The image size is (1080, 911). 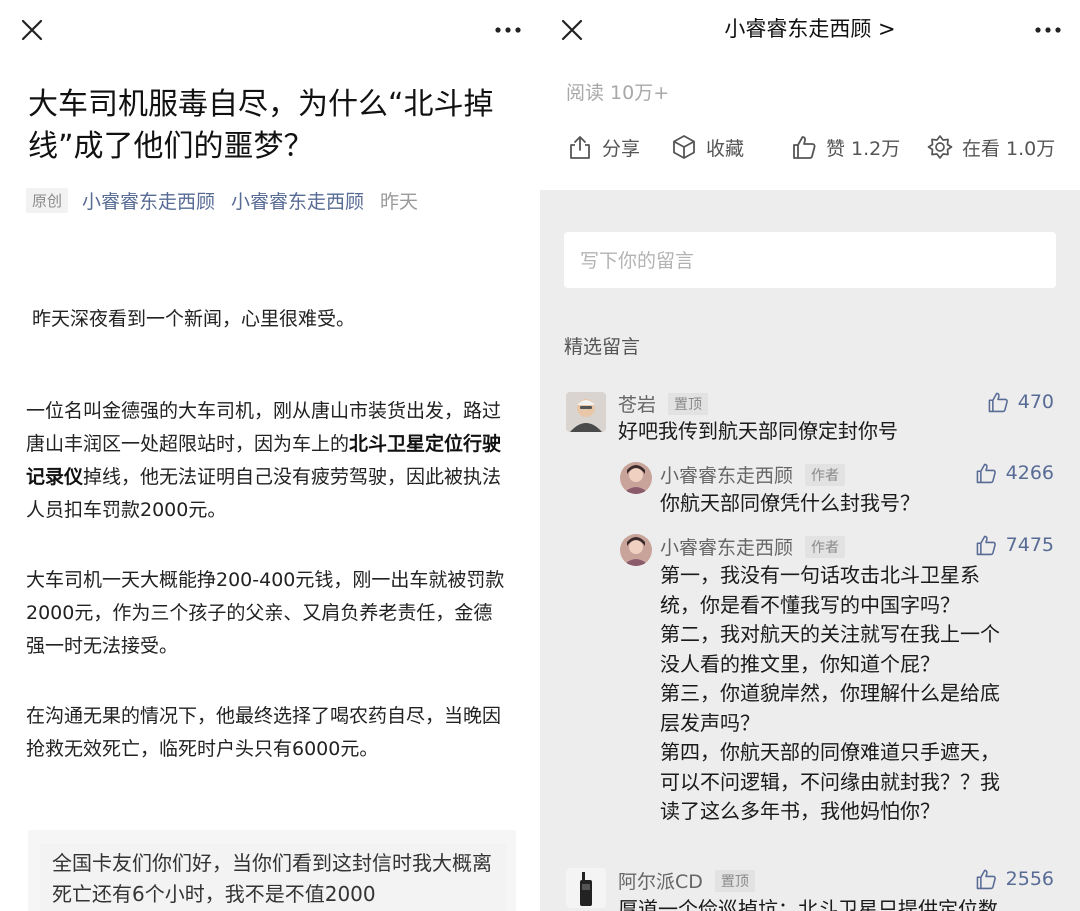 What do you see at coordinates (663, 403) in the screenshot?
I see `comment-author: 苍岩 置顶` at bounding box center [663, 403].